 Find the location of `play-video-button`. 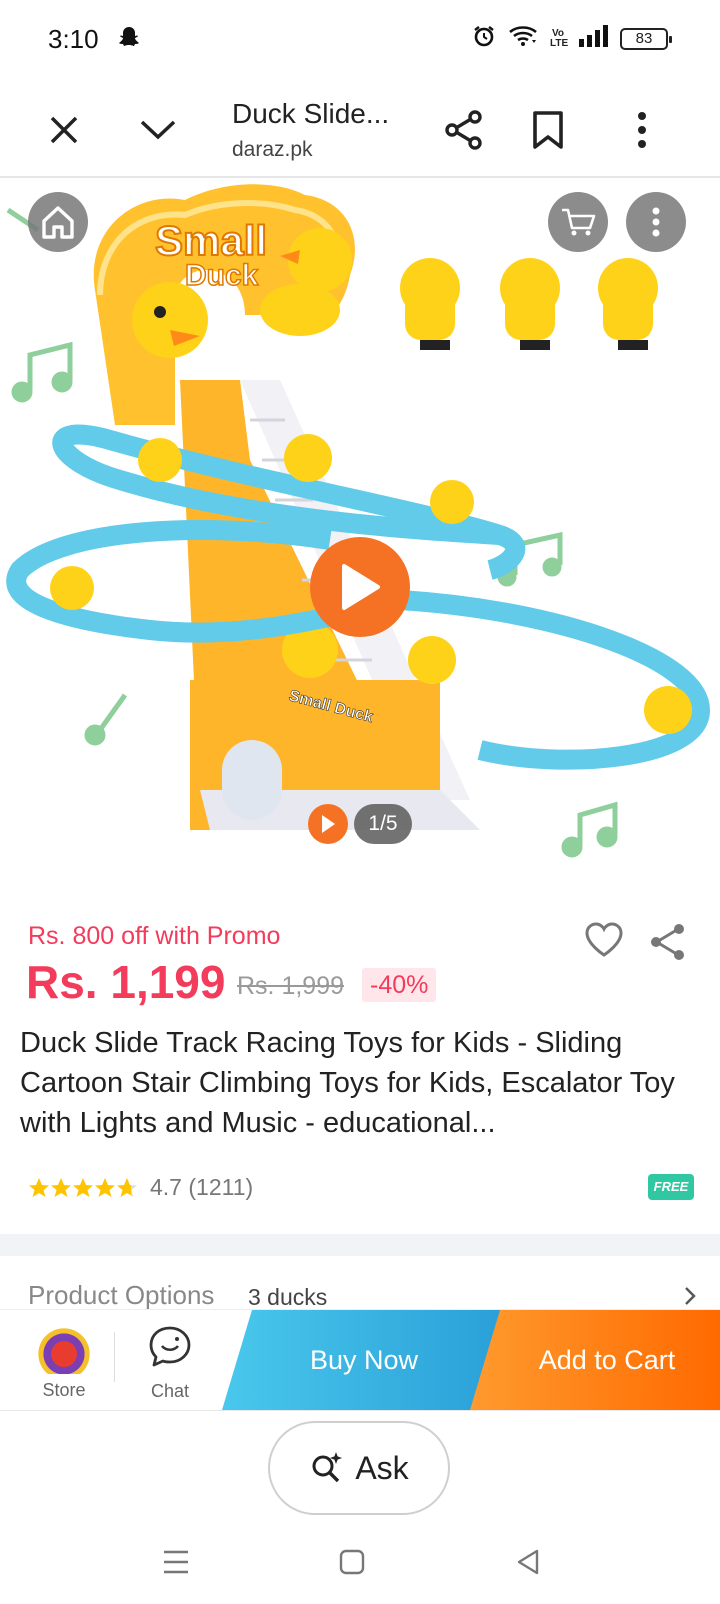

play-video-button is located at coordinates (360, 587).